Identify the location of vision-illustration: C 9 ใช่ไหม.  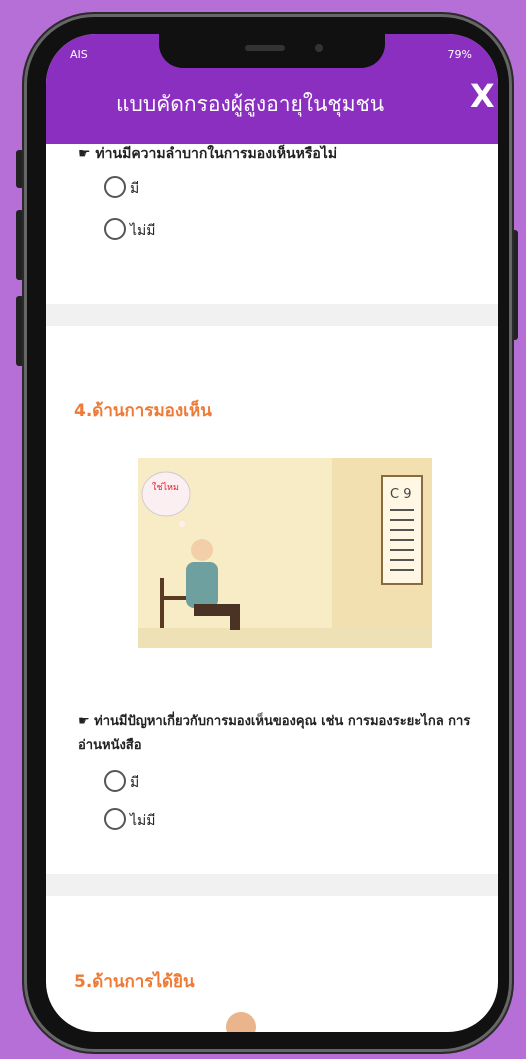
(285, 553).